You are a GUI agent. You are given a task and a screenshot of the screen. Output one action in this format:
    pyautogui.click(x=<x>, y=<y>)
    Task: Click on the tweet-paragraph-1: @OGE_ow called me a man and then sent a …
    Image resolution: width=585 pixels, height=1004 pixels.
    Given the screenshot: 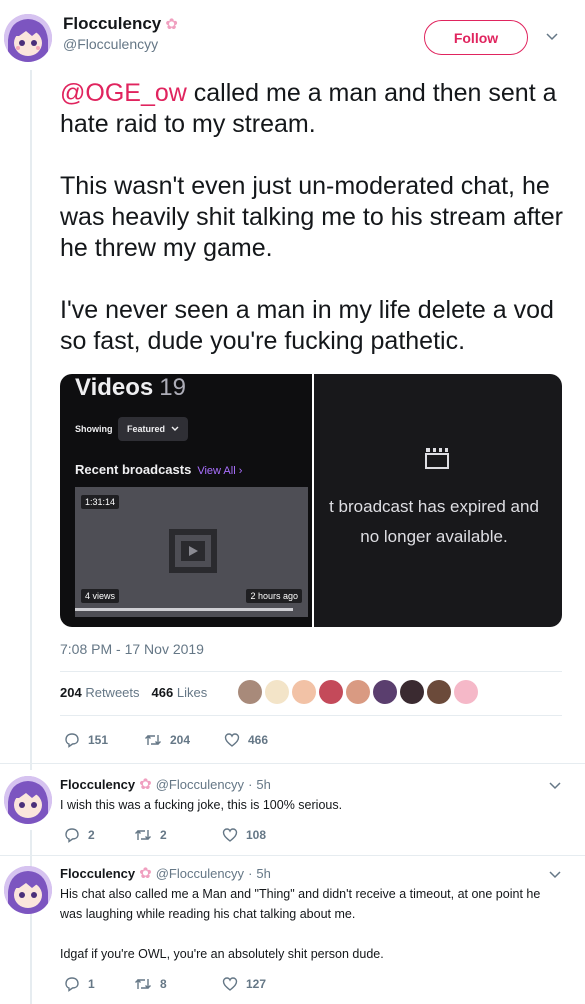 What is the action you would take?
    pyautogui.click(x=312, y=109)
    